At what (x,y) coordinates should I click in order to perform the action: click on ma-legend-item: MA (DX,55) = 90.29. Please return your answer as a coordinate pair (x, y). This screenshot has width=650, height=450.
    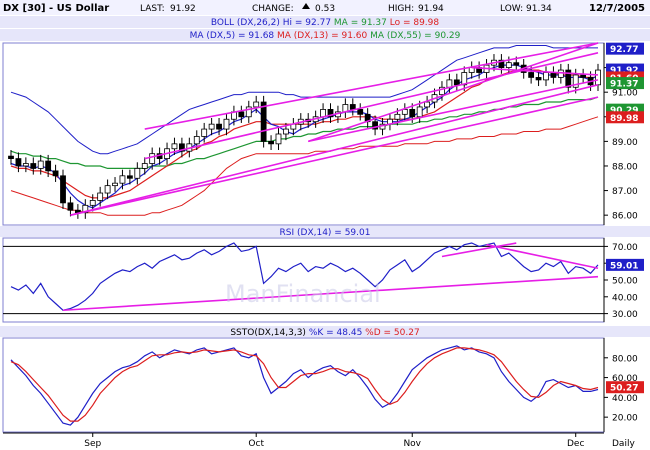
    Looking at the image, I should click on (413, 36).